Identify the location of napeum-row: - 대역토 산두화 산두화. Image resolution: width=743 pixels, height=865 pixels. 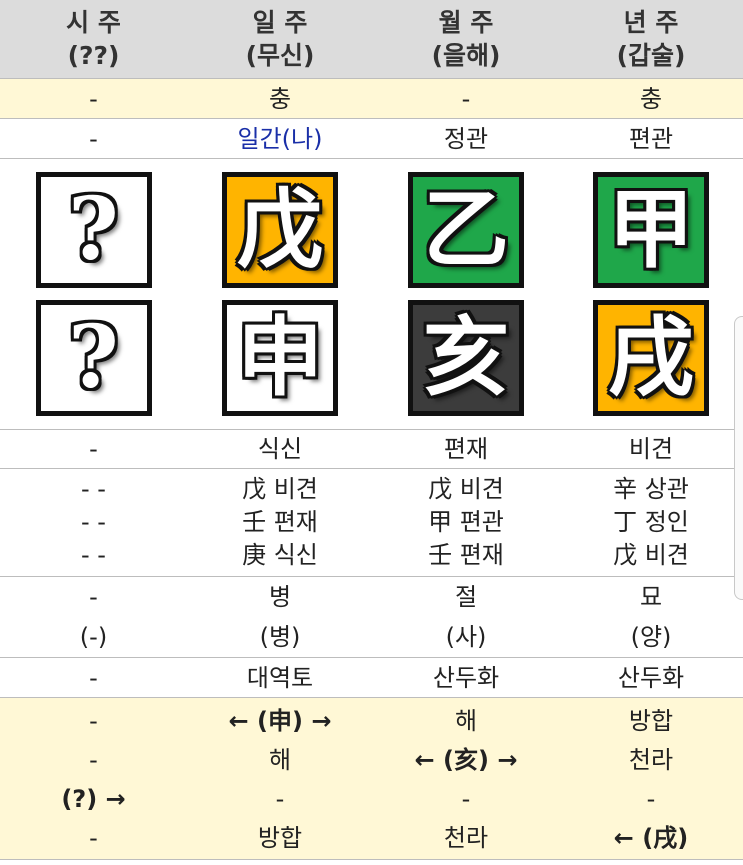
(371, 677).